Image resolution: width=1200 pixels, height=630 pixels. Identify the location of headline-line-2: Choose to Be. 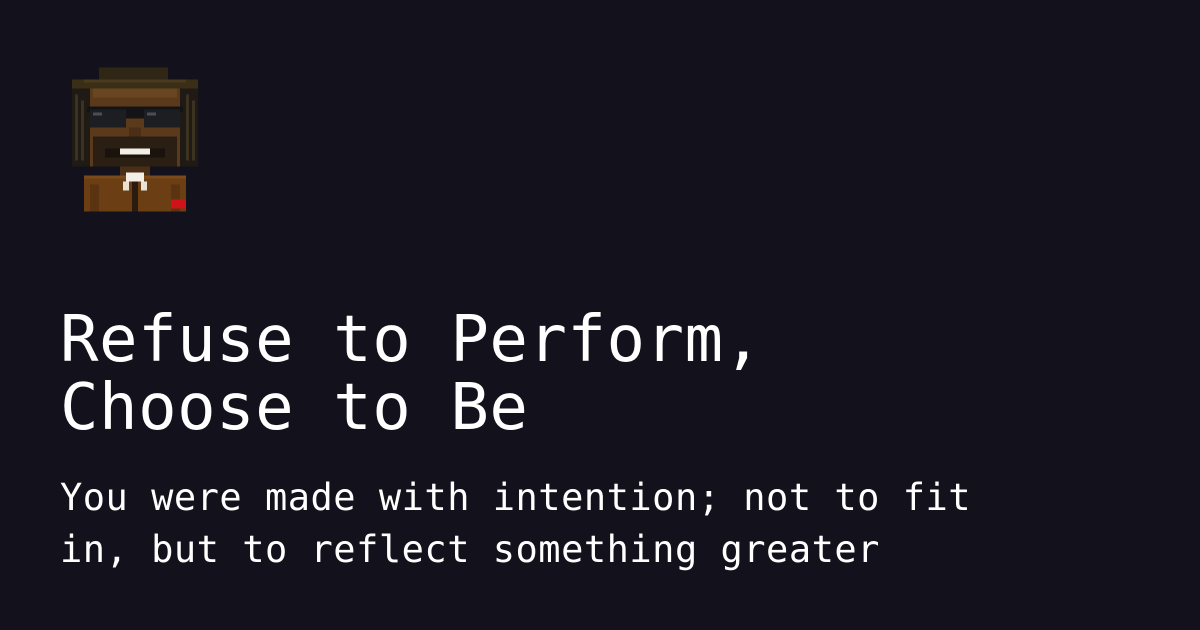
(294, 408).